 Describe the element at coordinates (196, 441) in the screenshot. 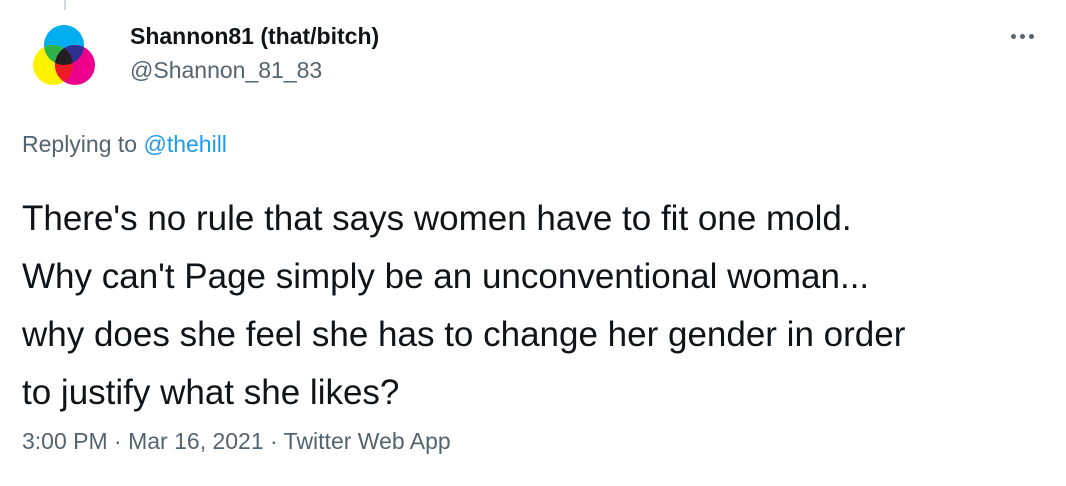

I see `tweet-date: Mar 16, 2021` at that location.